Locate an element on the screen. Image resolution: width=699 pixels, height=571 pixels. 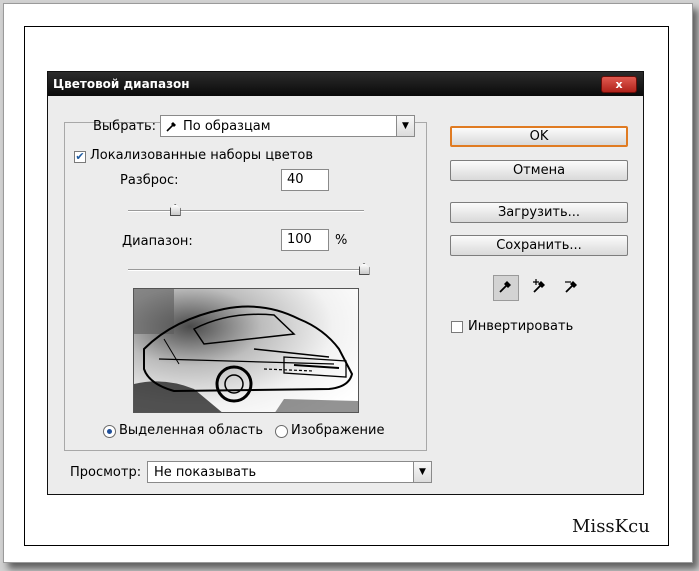
eyedropper-plus-tool is located at coordinates (540, 288).